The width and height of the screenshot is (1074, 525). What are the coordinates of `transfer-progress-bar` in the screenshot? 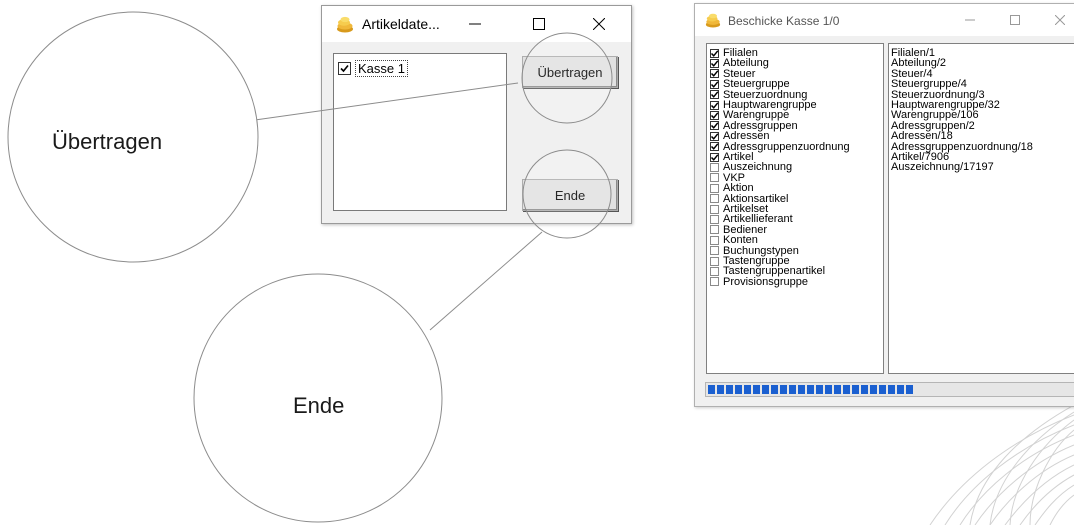 It's located at (889, 389).